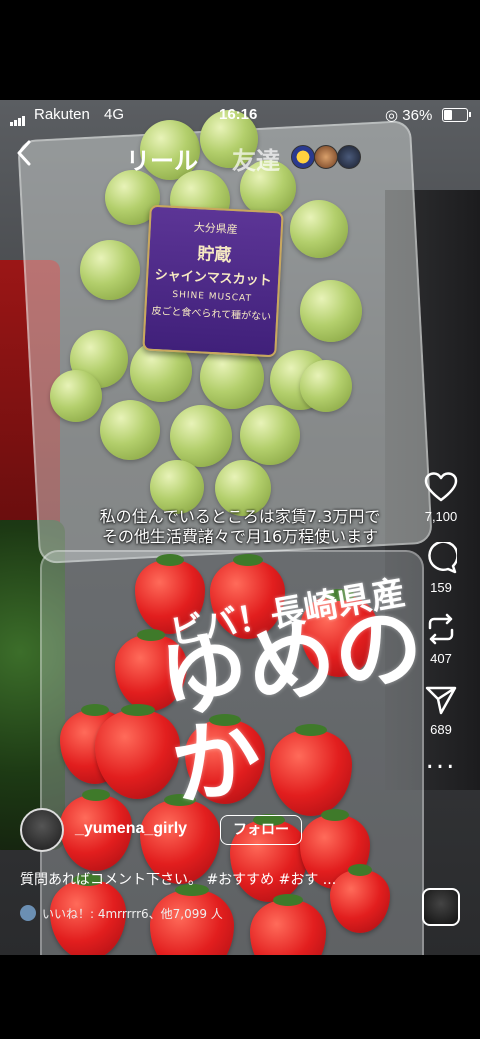  Describe the element at coordinates (441, 658) in the screenshot. I see `remix-count: 407` at that location.